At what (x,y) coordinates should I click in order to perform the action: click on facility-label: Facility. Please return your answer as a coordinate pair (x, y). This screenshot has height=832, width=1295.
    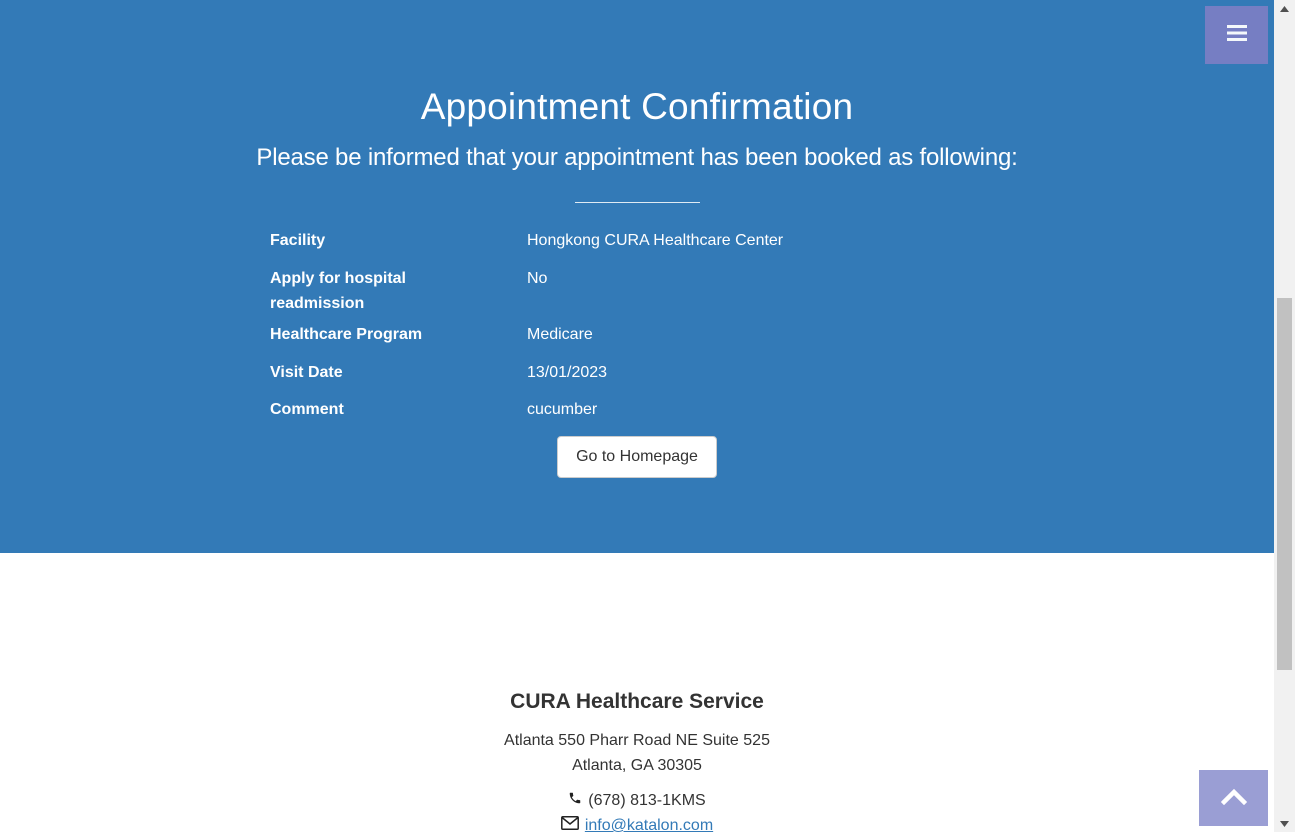
    Looking at the image, I should click on (298, 240).